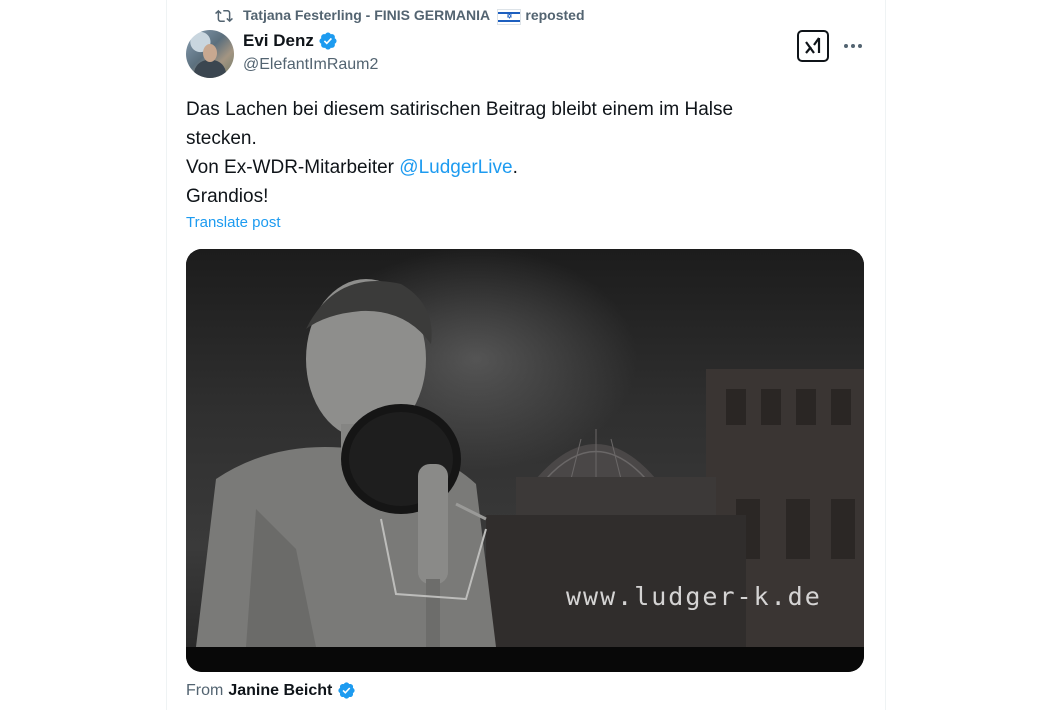 This screenshot has width=1050, height=710. What do you see at coordinates (694, 596) in the screenshot?
I see `video-watermark: www.ludger-k.de` at bounding box center [694, 596].